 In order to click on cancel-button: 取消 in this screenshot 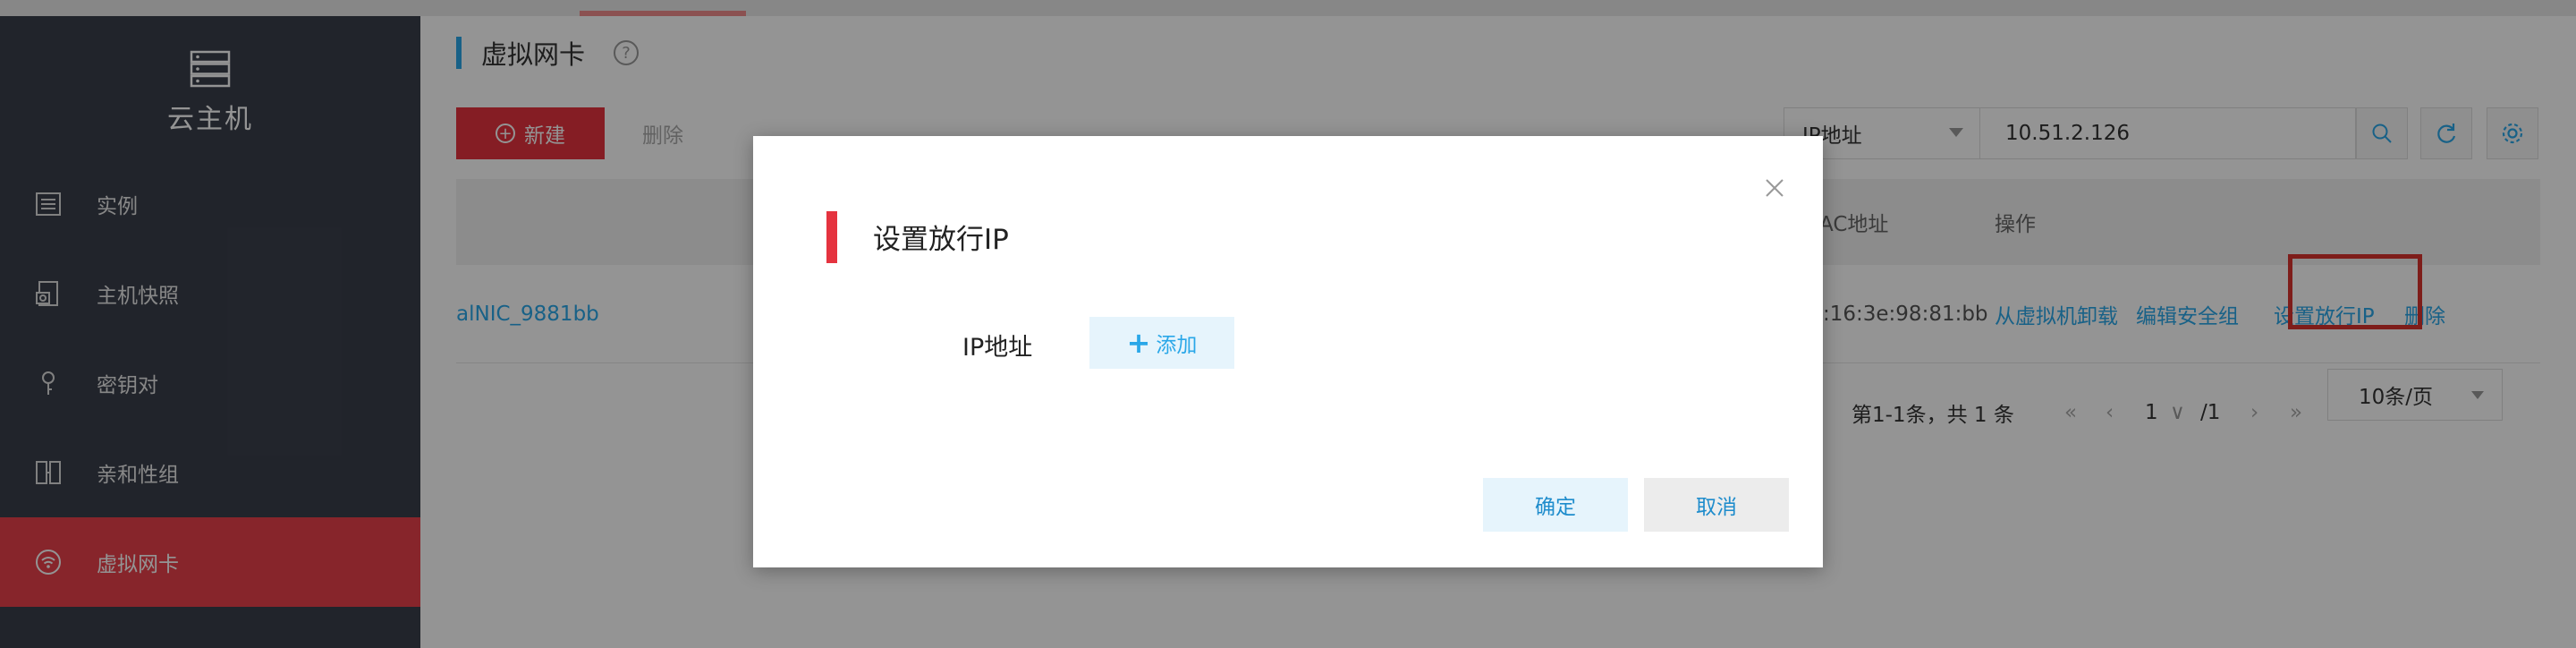, I will do `click(1716, 505)`.